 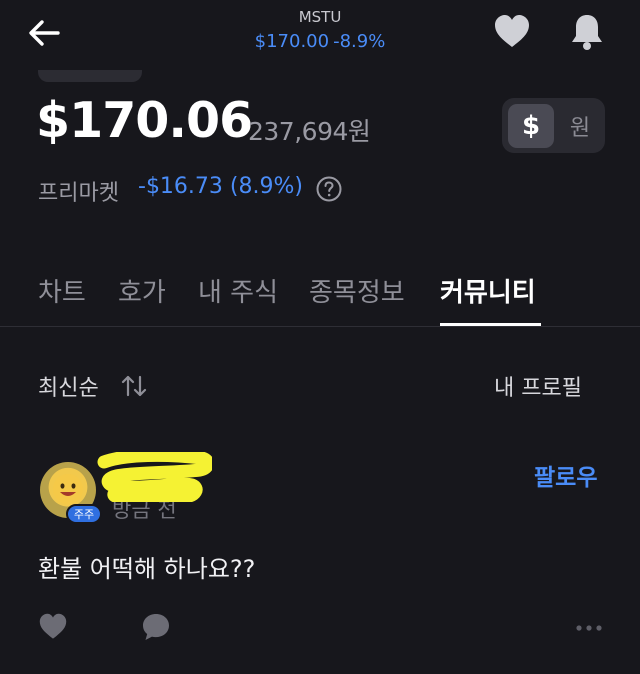 I want to click on speech-bubble-icon, so click(x=156, y=627).